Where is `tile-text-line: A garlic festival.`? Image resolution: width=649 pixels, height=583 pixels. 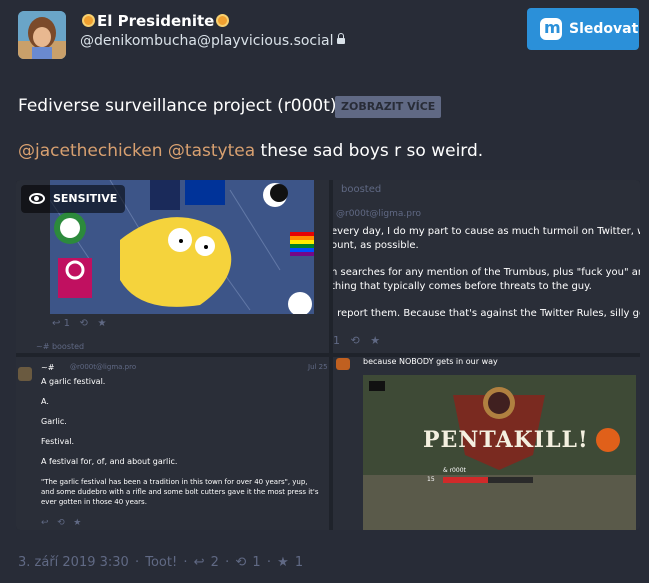
tile-text-line: A garlic festival. is located at coordinates (73, 381).